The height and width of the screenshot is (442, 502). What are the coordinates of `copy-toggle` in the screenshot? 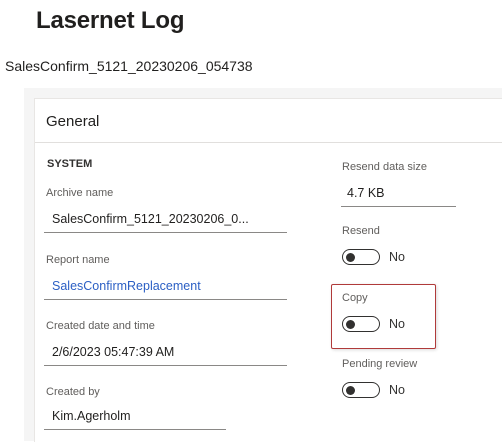 It's located at (361, 324).